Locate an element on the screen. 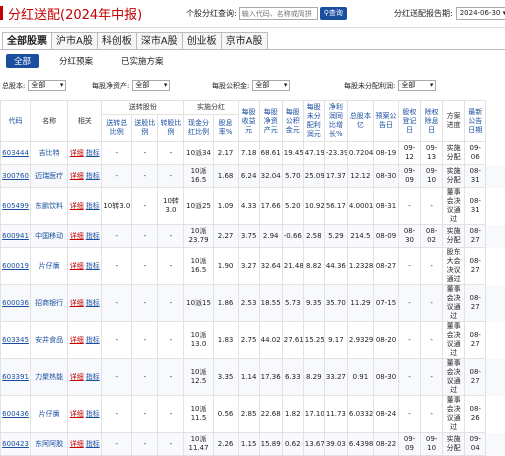  col-bonus-ratio: 送股比例 is located at coordinates (145, 128).